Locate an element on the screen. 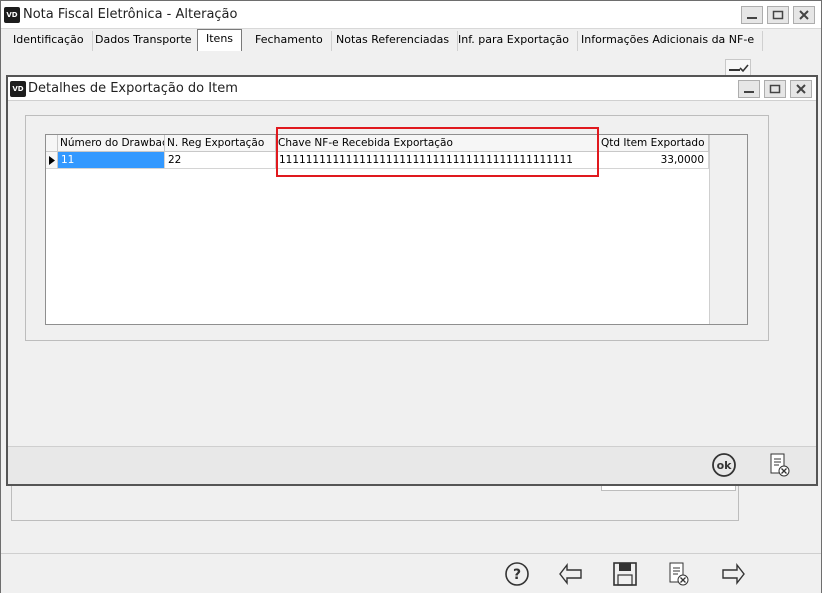 The width and height of the screenshot is (822, 593). tab-fechamento: Fechamento is located at coordinates (289, 41).